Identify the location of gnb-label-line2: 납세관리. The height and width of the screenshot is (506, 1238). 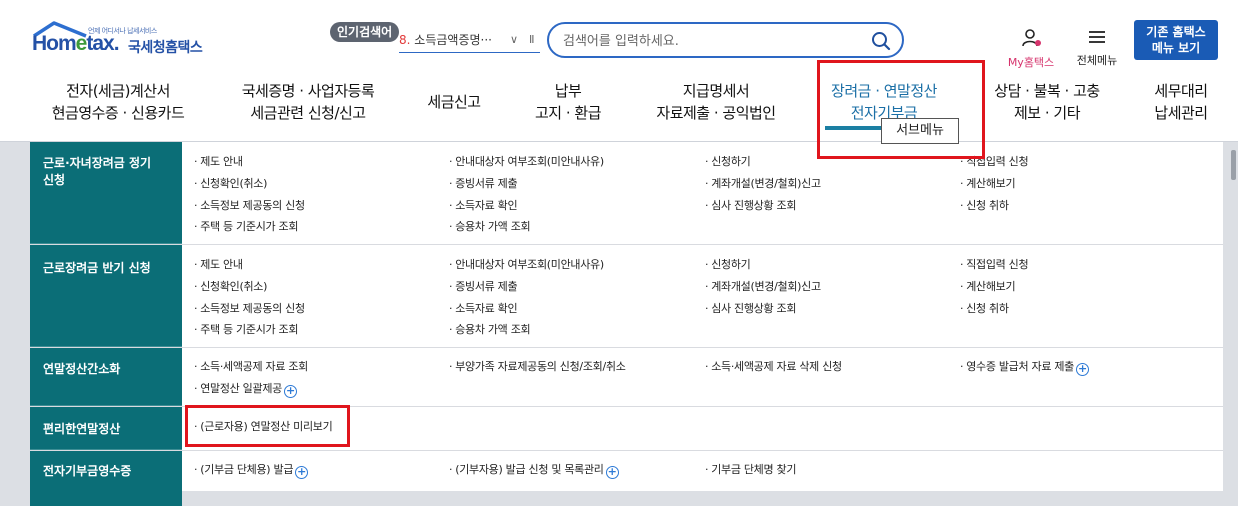
(1181, 113).